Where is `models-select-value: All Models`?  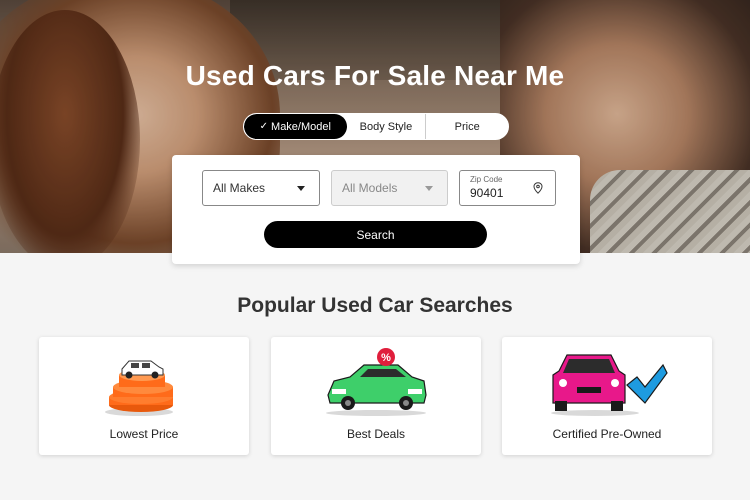 models-select-value: All Models is located at coordinates (370, 188).